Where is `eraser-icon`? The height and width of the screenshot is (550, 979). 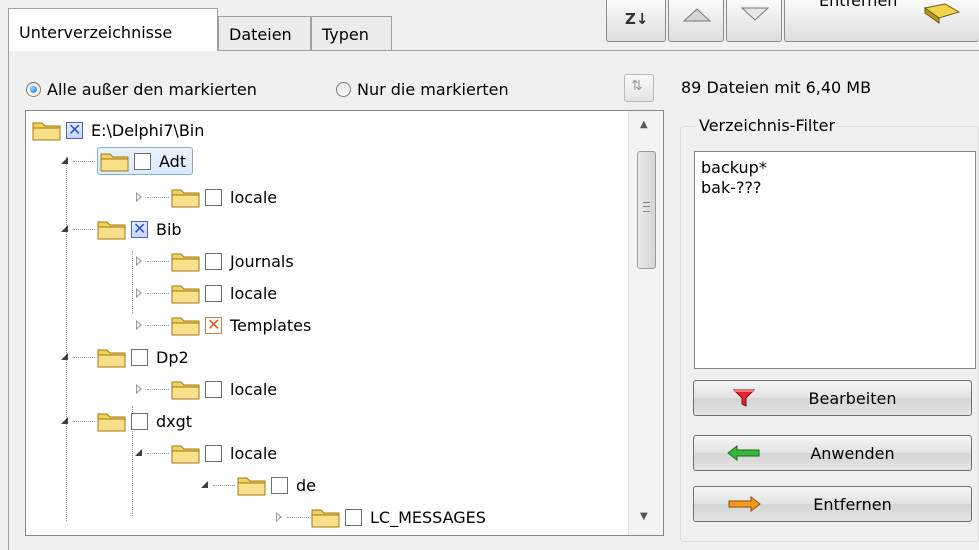 eraser-icon is located at coordinates (942, 13).